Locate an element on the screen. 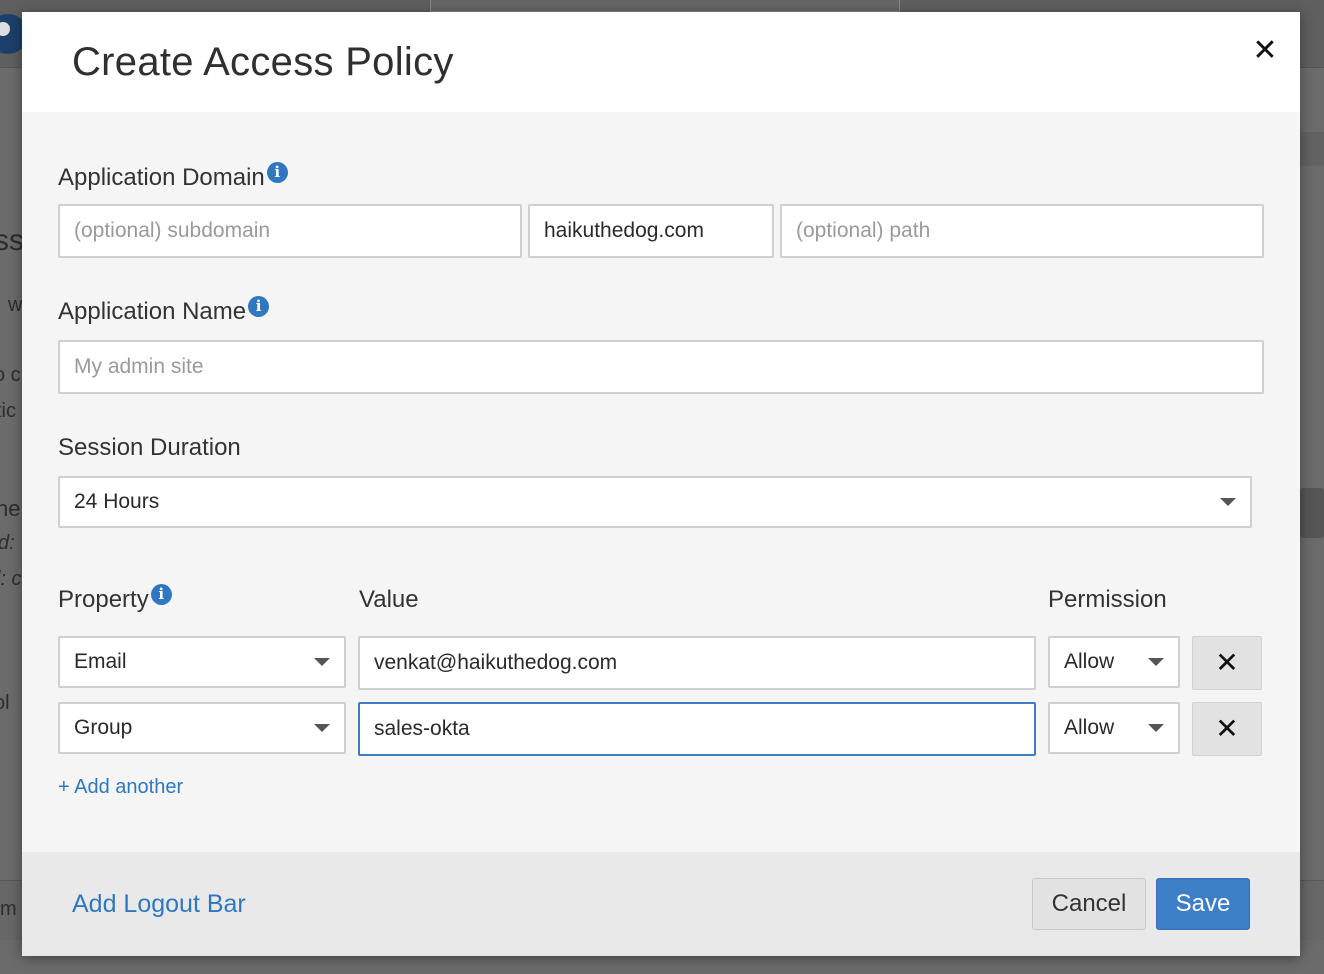  property-value: Email is located at coordinates (100, 661).